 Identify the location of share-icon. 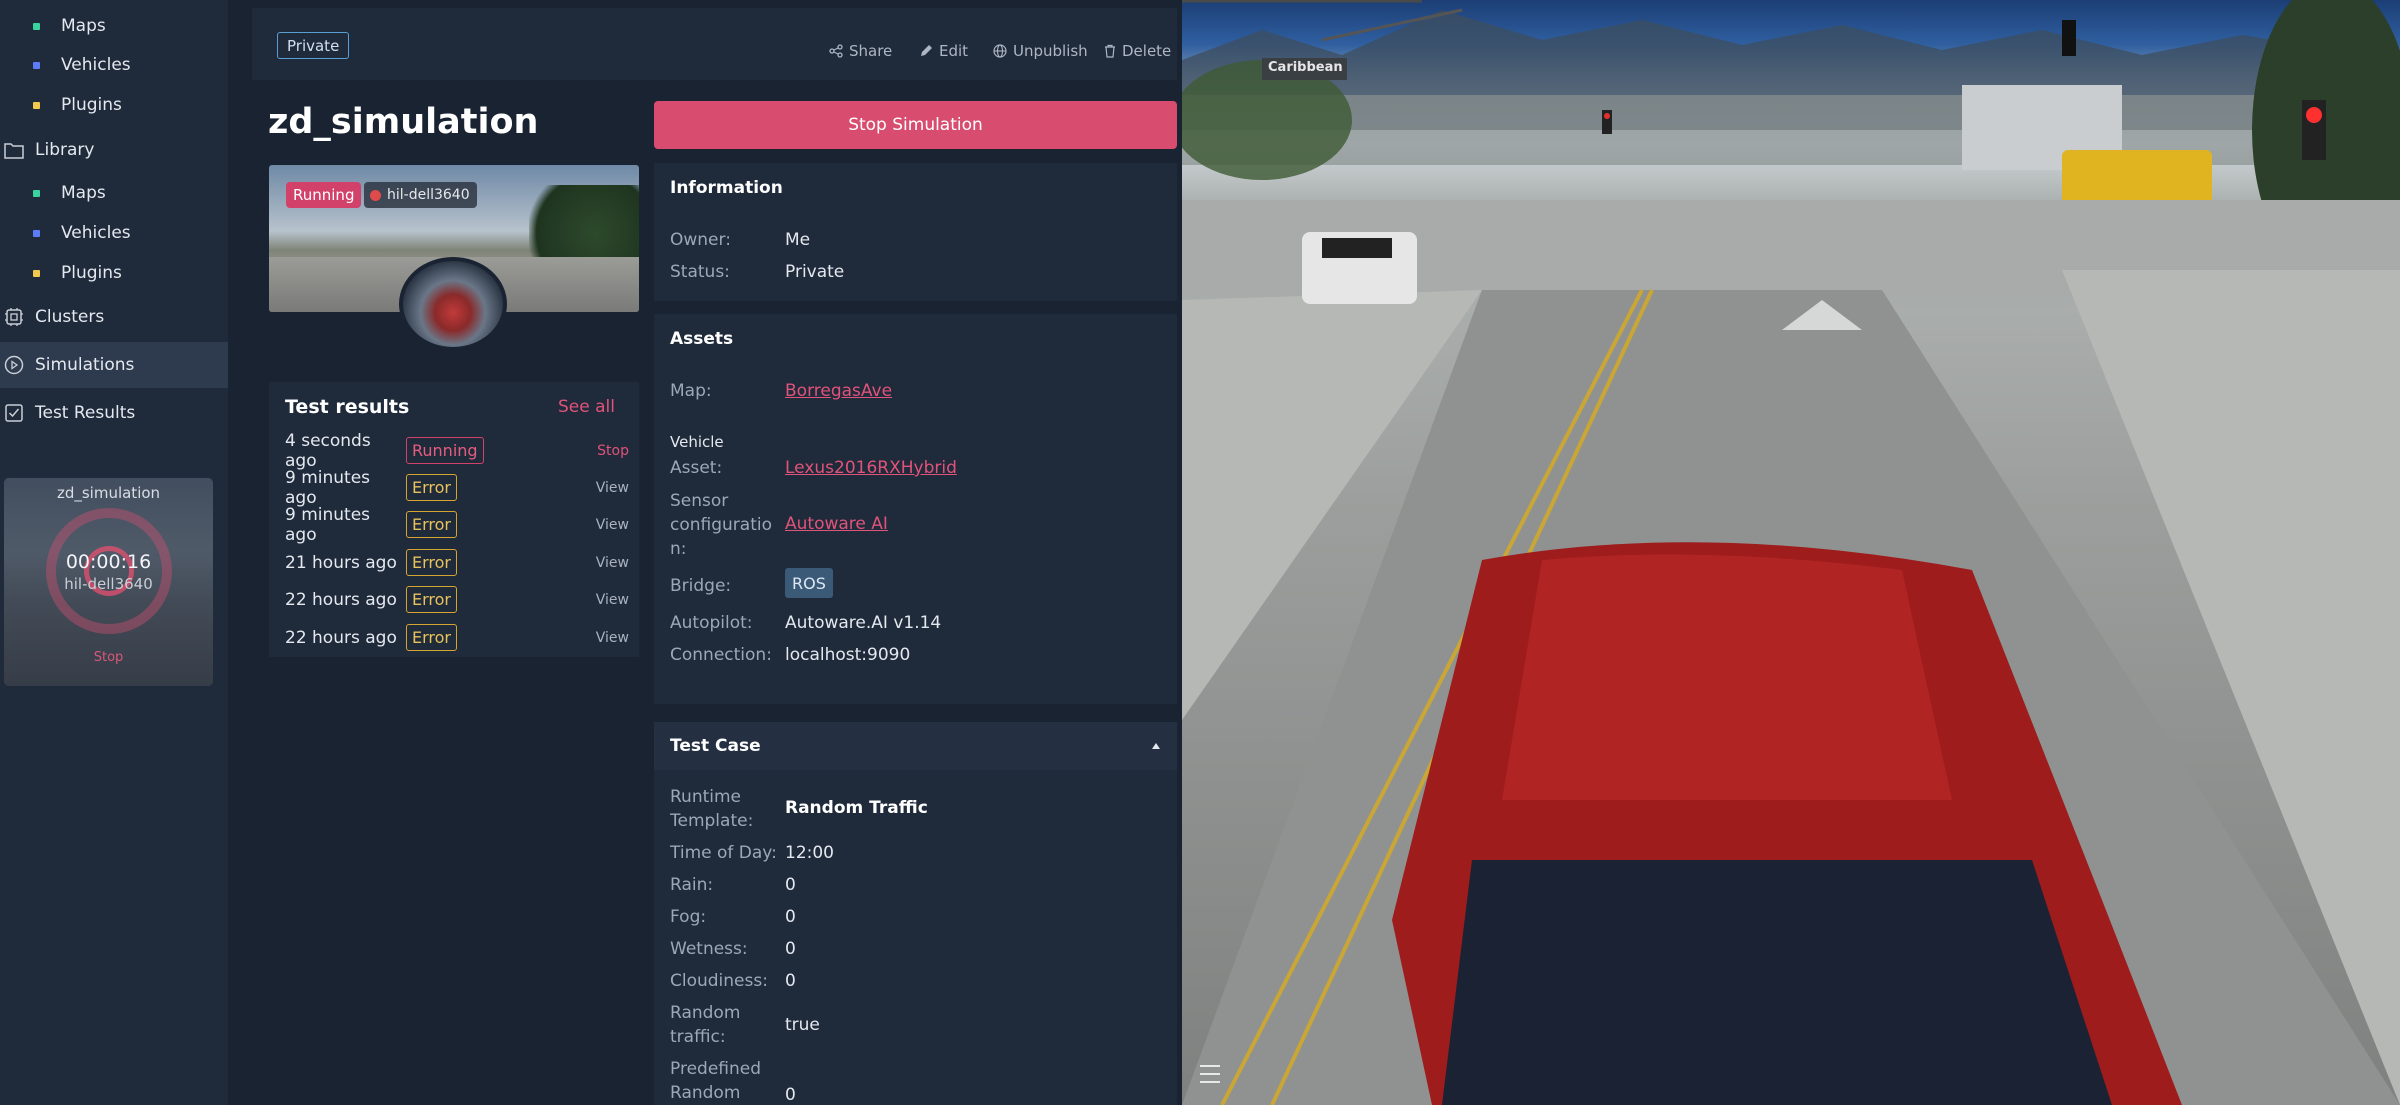
(836, 51).